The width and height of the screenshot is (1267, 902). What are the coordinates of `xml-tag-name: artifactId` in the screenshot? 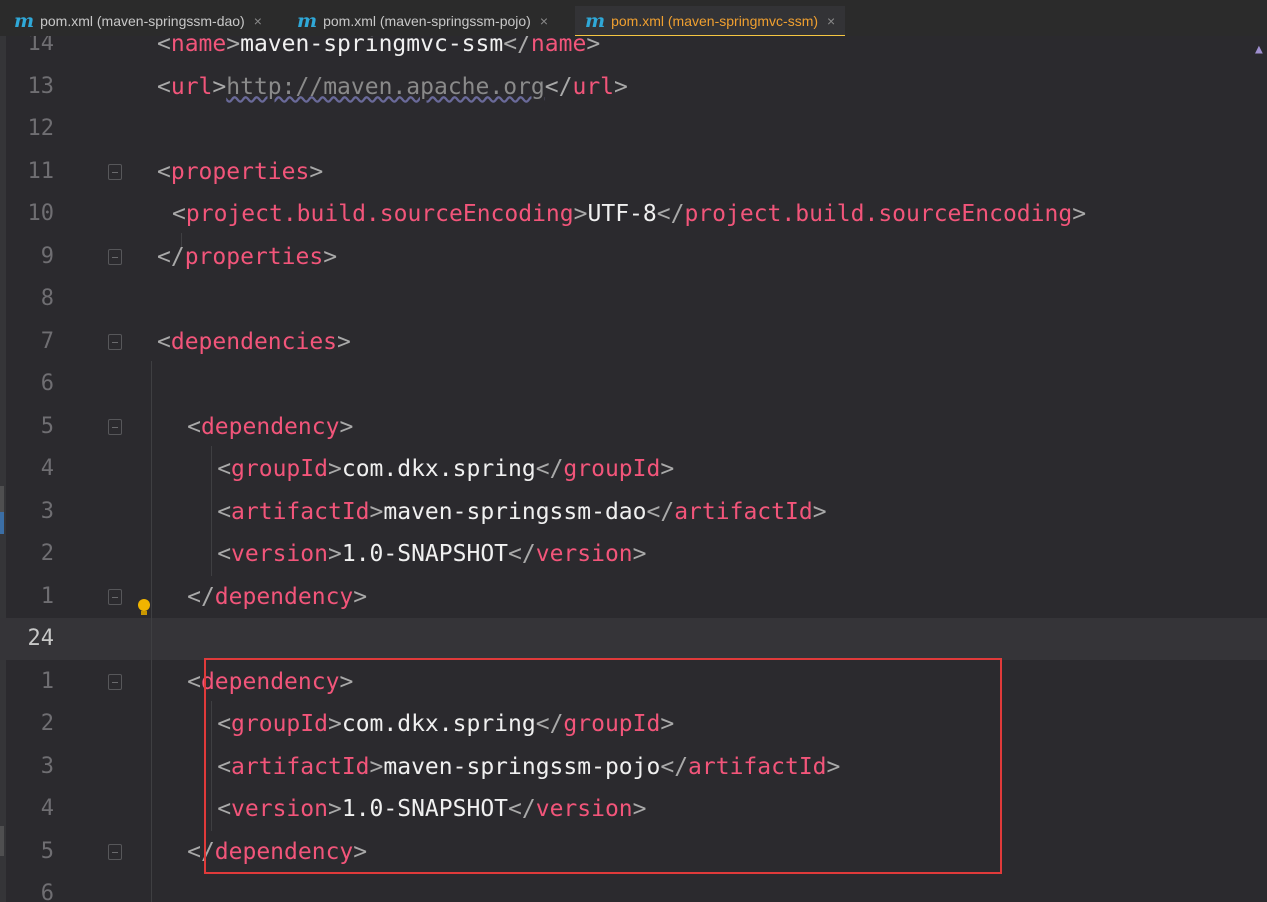 It's located at (300, 511).